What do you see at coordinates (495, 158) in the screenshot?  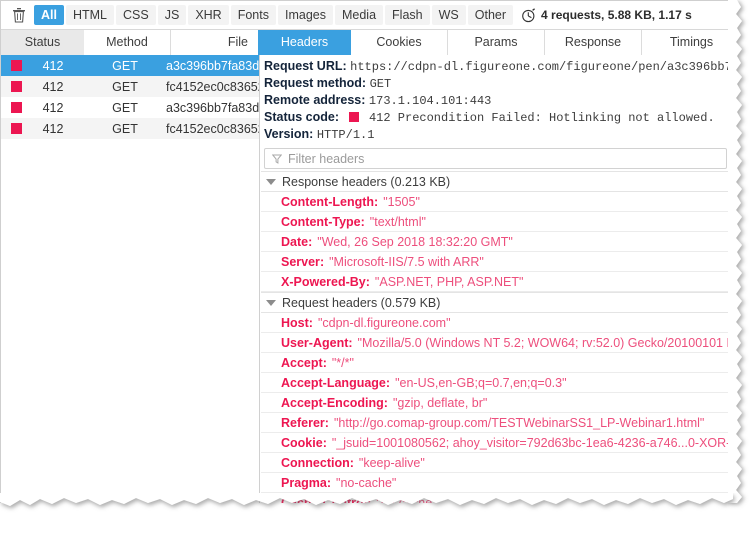 I see `filter-headers-input: Filter headers` at bounding box center [495, 158].